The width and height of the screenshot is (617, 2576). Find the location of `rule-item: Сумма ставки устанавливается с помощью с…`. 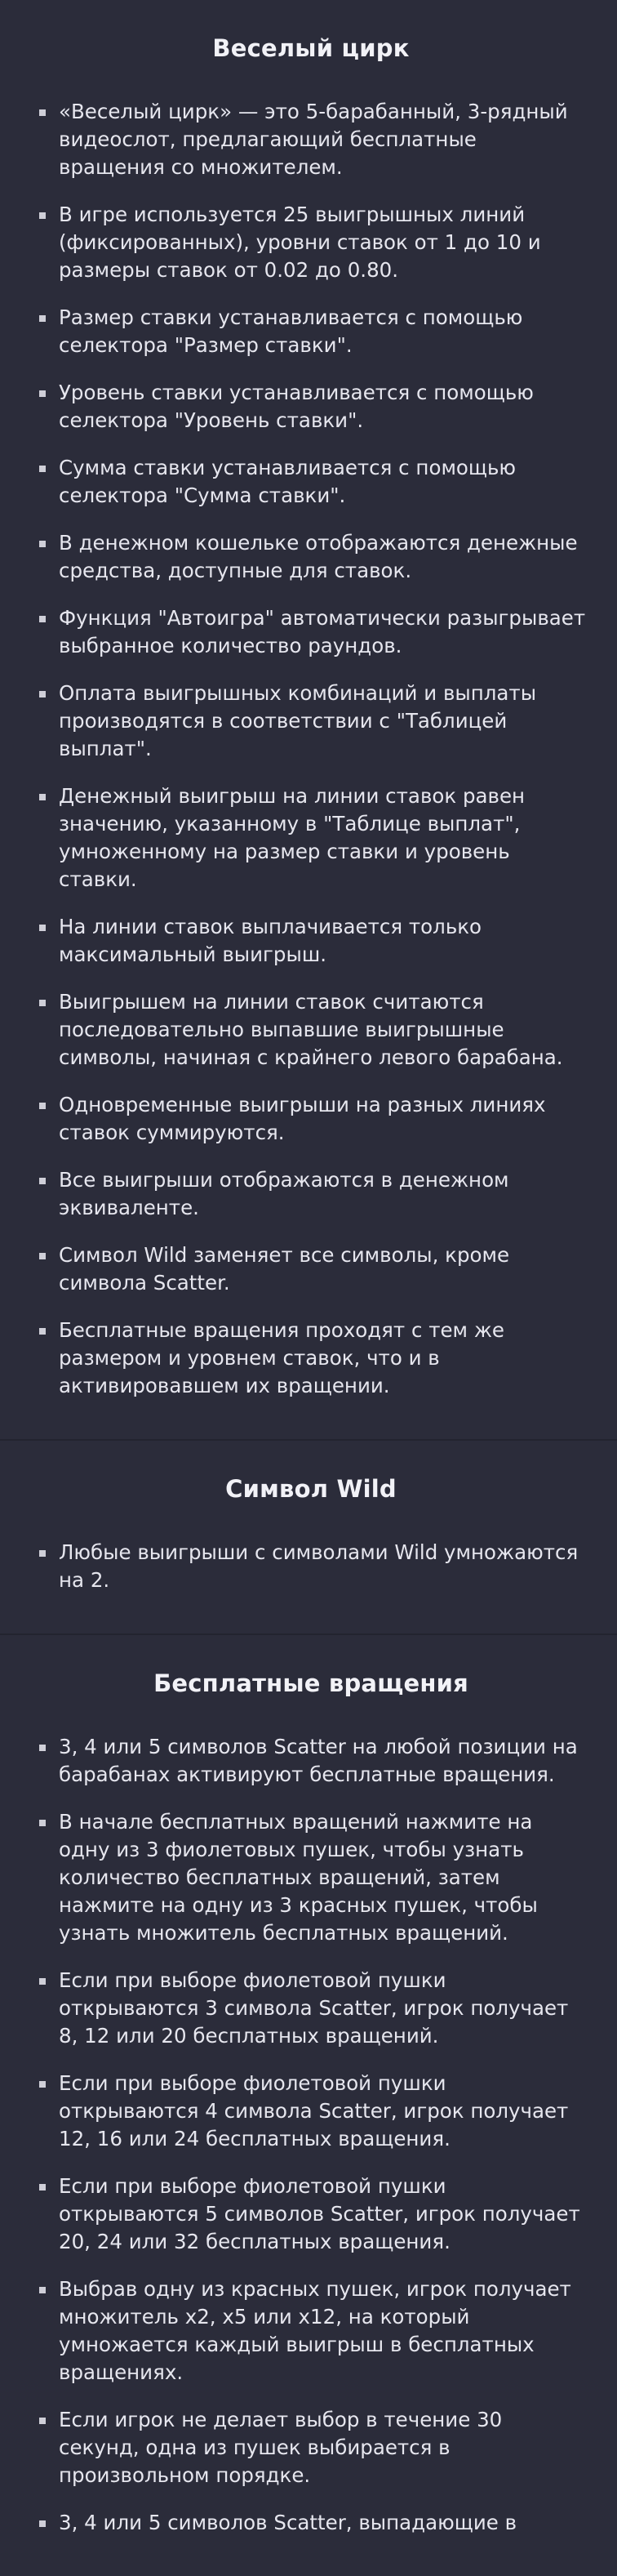

rule-item: Сумма ставки устанавливается с помощью с… is located at coordinates (311, 482).